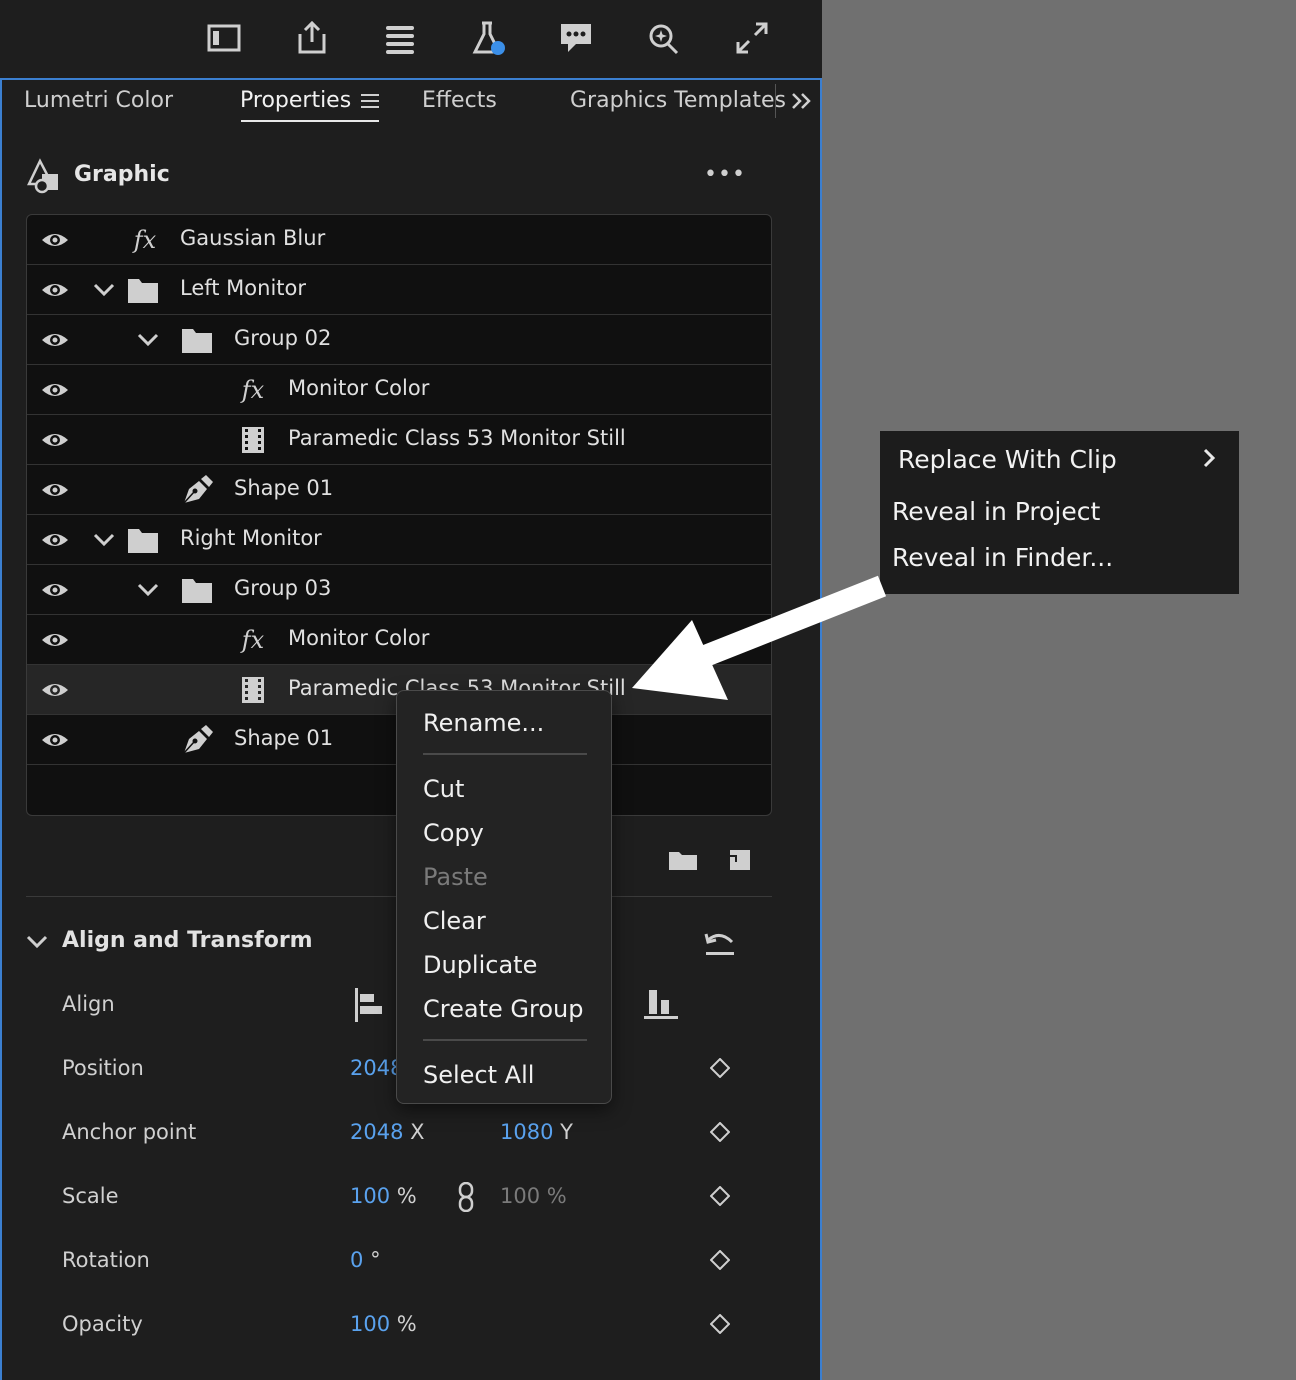 Image resolution: width=1296 pixels, height=1380 pixels. I want to click on scale-label: Scale, so click(90, 1196).